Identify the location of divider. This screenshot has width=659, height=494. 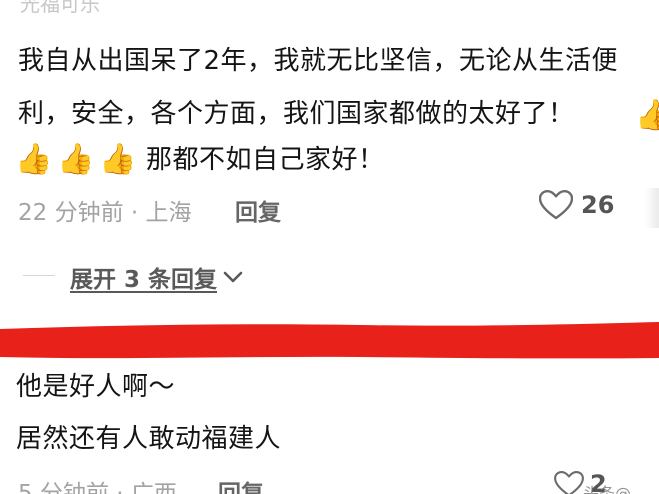
(39, 275).